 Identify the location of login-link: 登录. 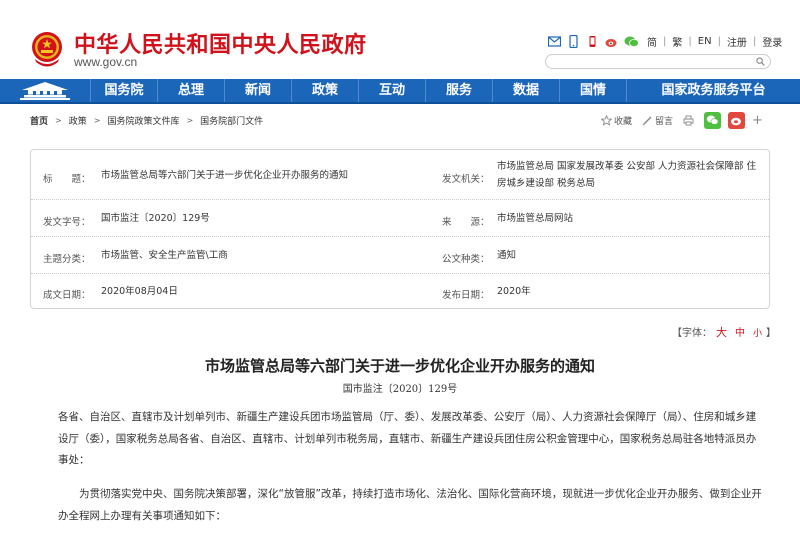
(772, 41).